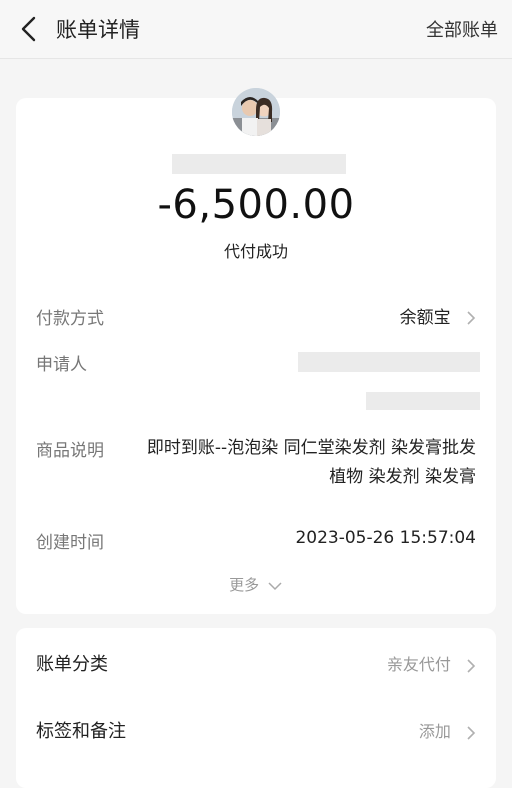 The width and height of the screenshot is (512, 788). I want to click on top-nav-bar: 账单详情 全部账单, so click(256, 29).